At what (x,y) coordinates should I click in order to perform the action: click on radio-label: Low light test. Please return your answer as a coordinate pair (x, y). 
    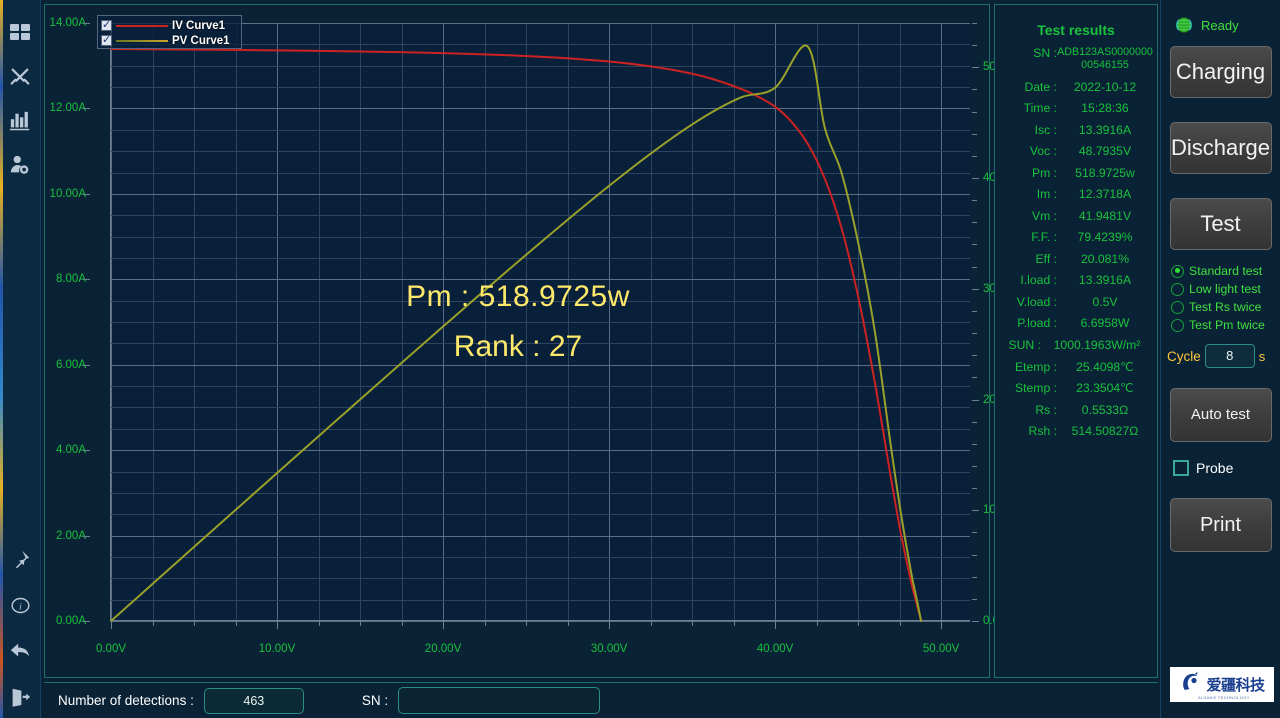
    Looking at the image, I should click on (1225, 289).